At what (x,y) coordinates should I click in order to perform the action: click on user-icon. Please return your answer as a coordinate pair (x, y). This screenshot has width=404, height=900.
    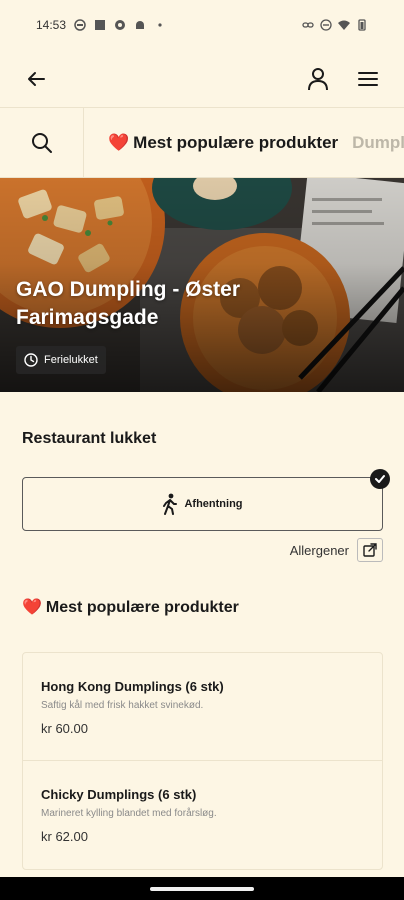
    Looking at the image, I should click on (318, 78).